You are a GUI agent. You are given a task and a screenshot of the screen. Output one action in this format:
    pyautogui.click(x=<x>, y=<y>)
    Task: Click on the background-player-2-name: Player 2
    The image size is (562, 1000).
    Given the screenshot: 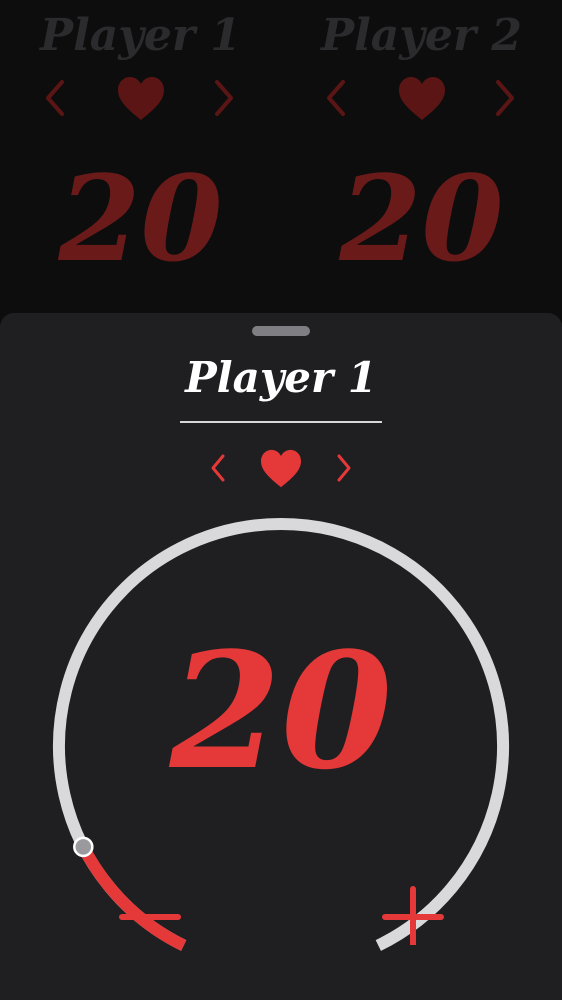 What is the action you would take?
    pyautogui.click(x=421, y=35)
    